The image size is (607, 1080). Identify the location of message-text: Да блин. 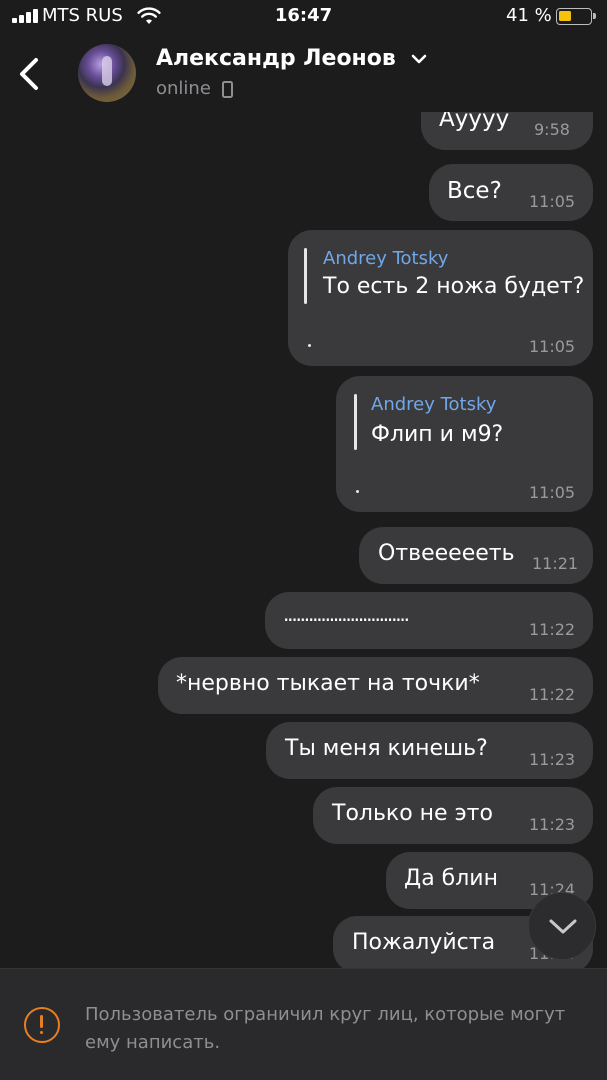
(451, 878).